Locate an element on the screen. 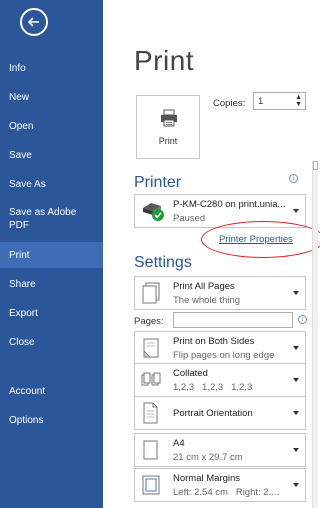  pages-input is located at coordinates (233, 320).